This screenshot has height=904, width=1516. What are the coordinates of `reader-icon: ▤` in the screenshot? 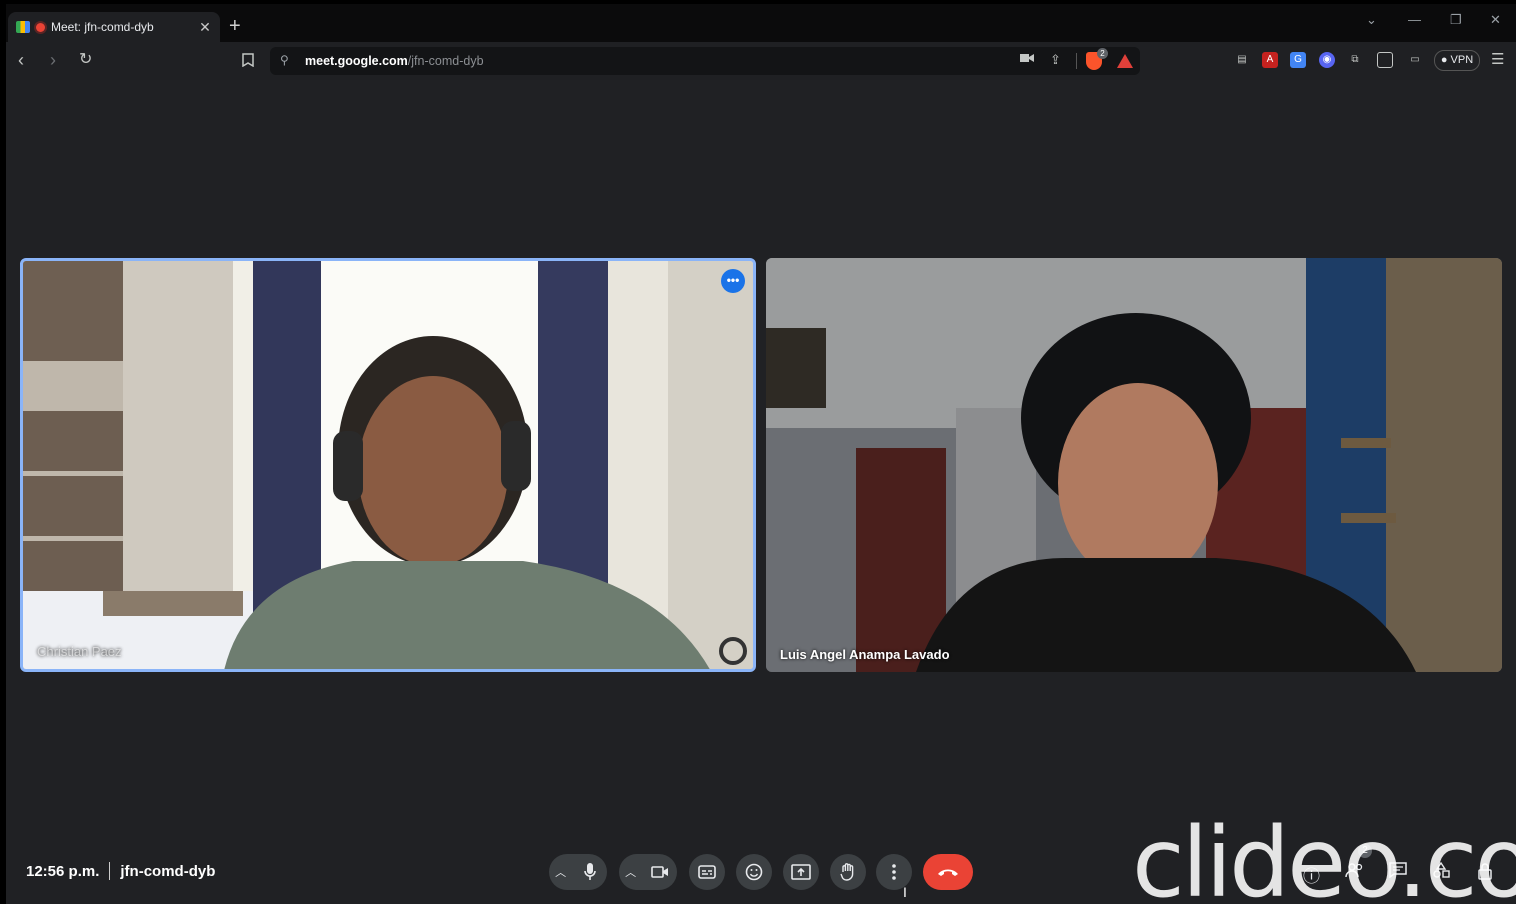 It's located at (1242, 60).